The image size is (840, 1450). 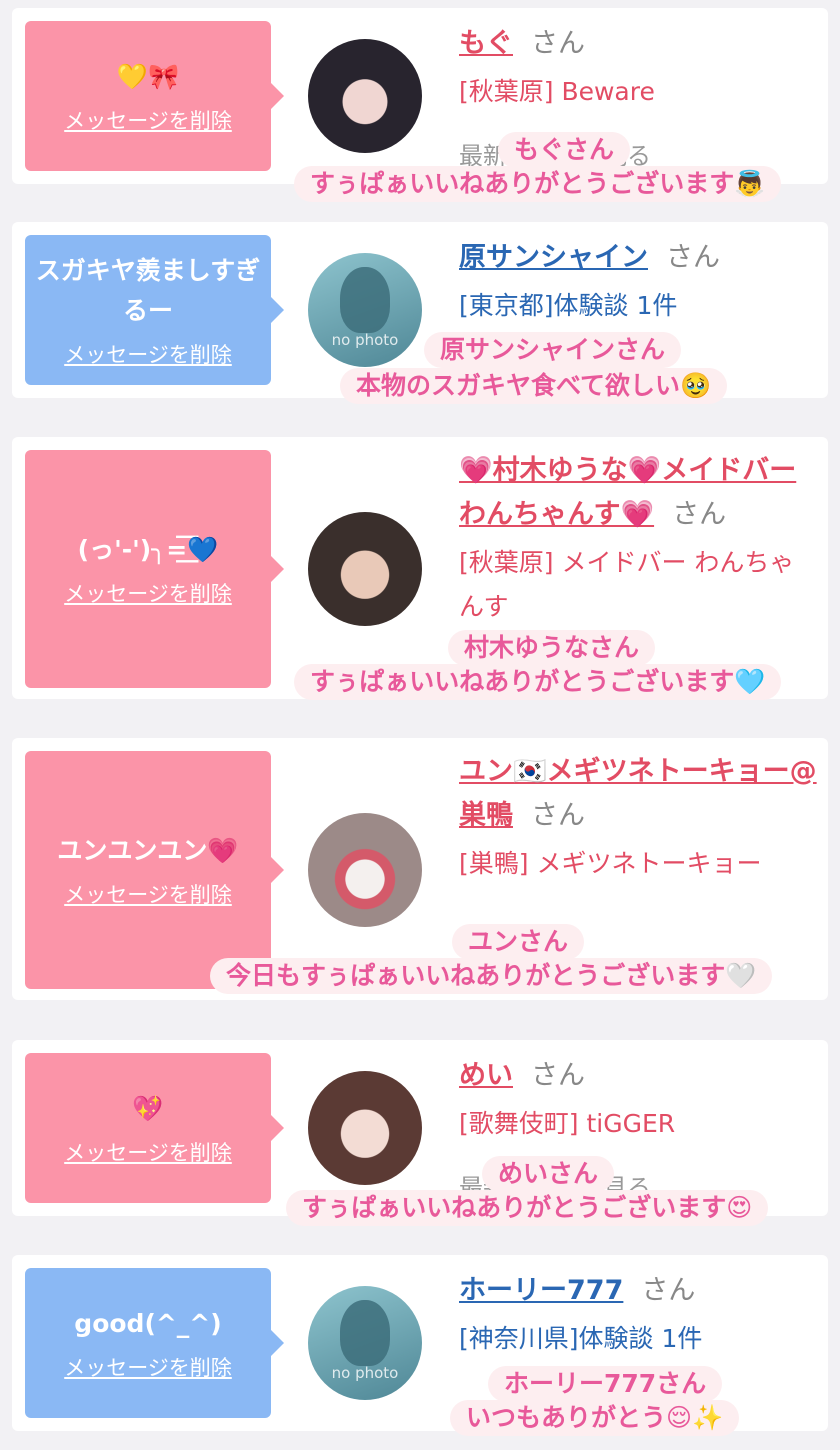 What do you see at coordinates (491, 976) in the screenshot?
I see `caption-text: 今日もすぅぱぁいいねありがとうございます🤍` at bounding box center [491, 976].